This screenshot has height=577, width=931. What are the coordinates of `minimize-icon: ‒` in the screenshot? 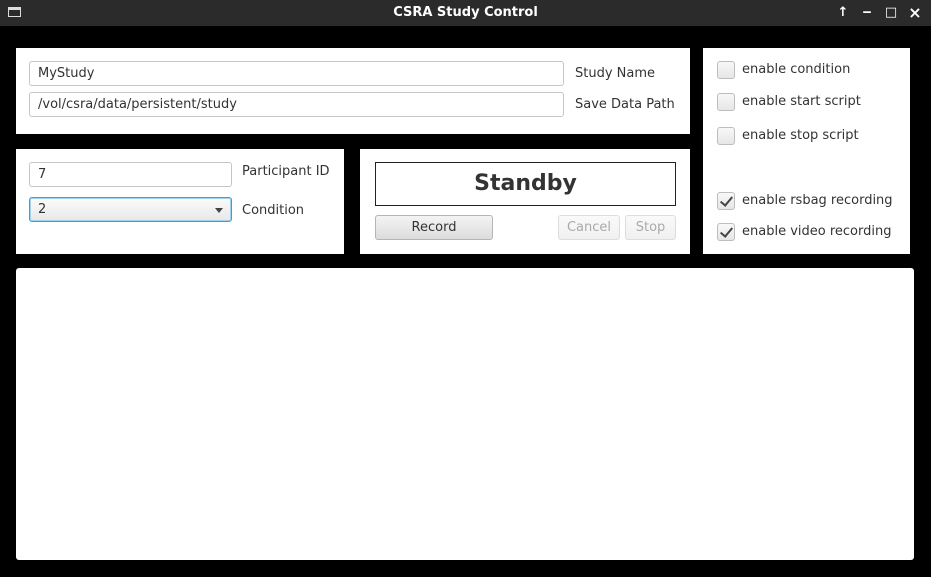 It's located at (867, 13).